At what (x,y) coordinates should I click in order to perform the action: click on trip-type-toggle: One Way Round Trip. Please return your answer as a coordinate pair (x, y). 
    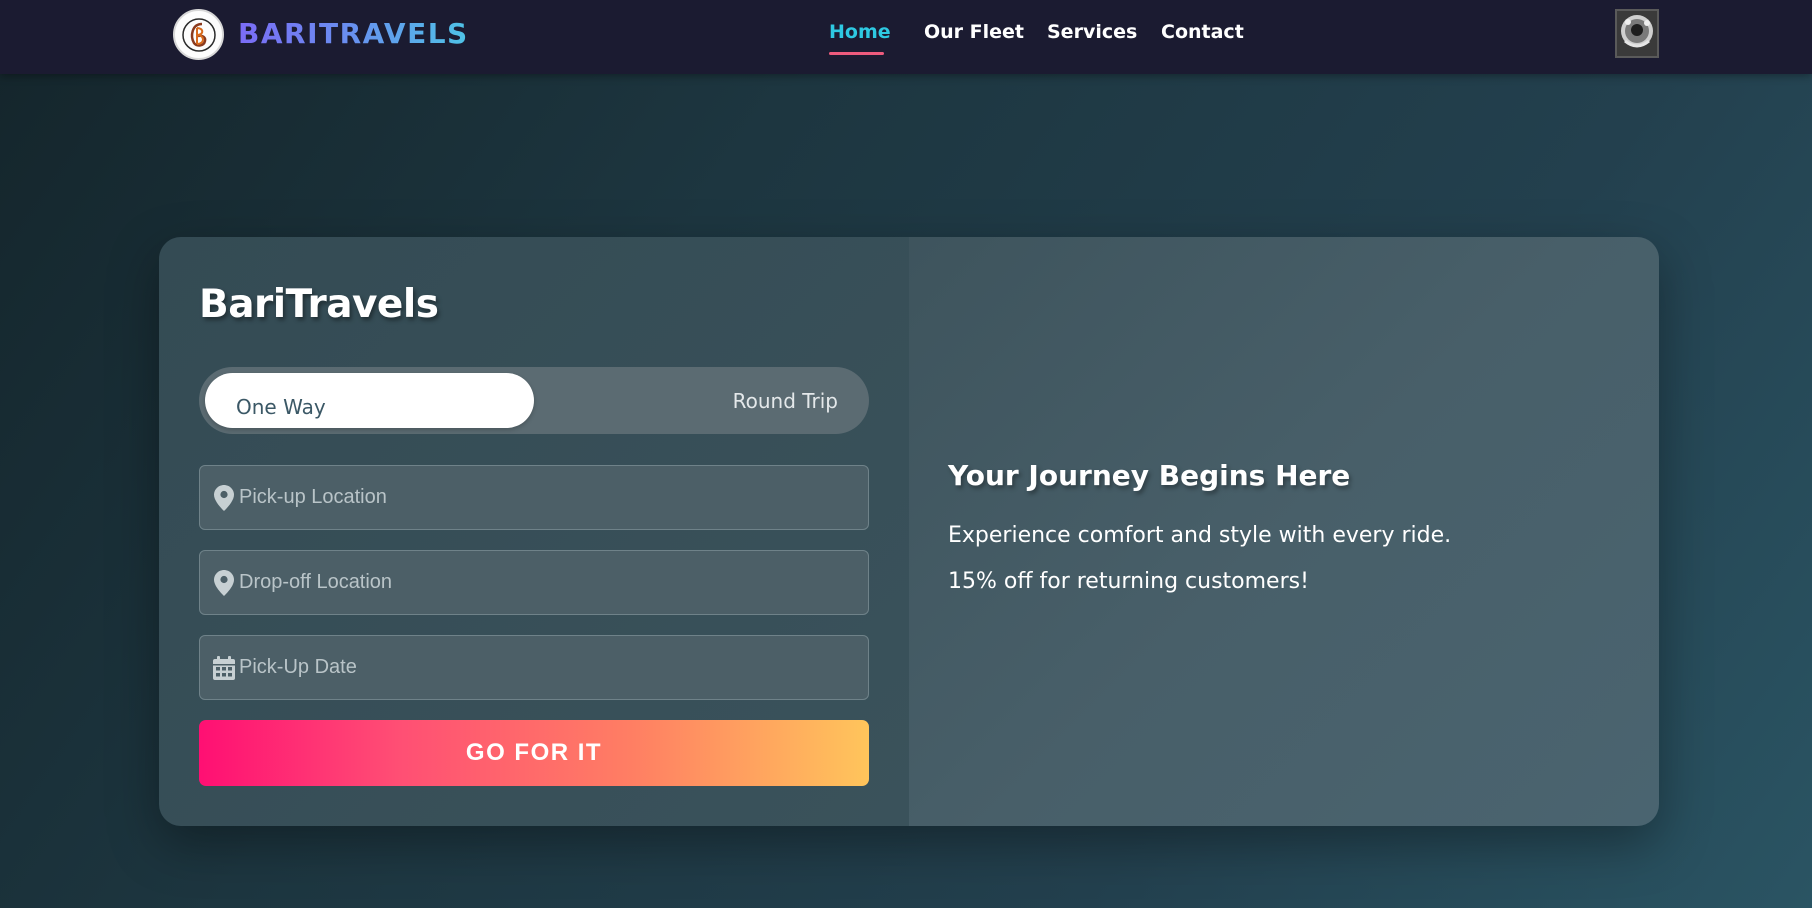
    Looking at the image, I should click on (534, 400).